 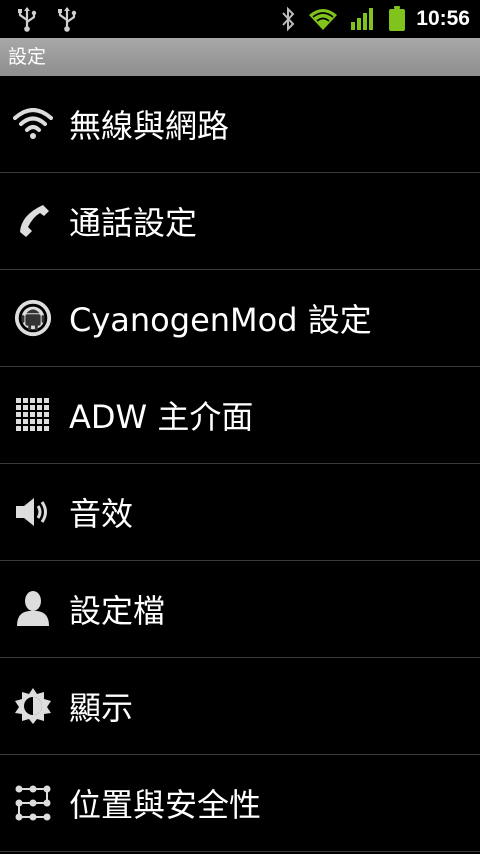 What do you see at coordinates (240, 706) in the screenshot?
I see `settings-item-display: 顯示` at bounding box center [240, 706].